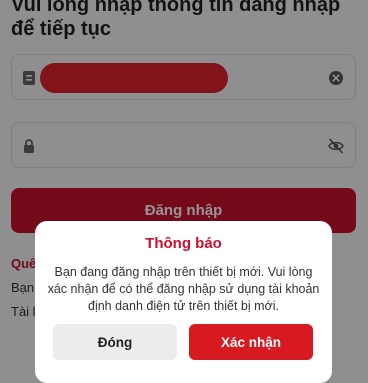  I want to click on dialog-title: Thông báo, so click(183, 243).